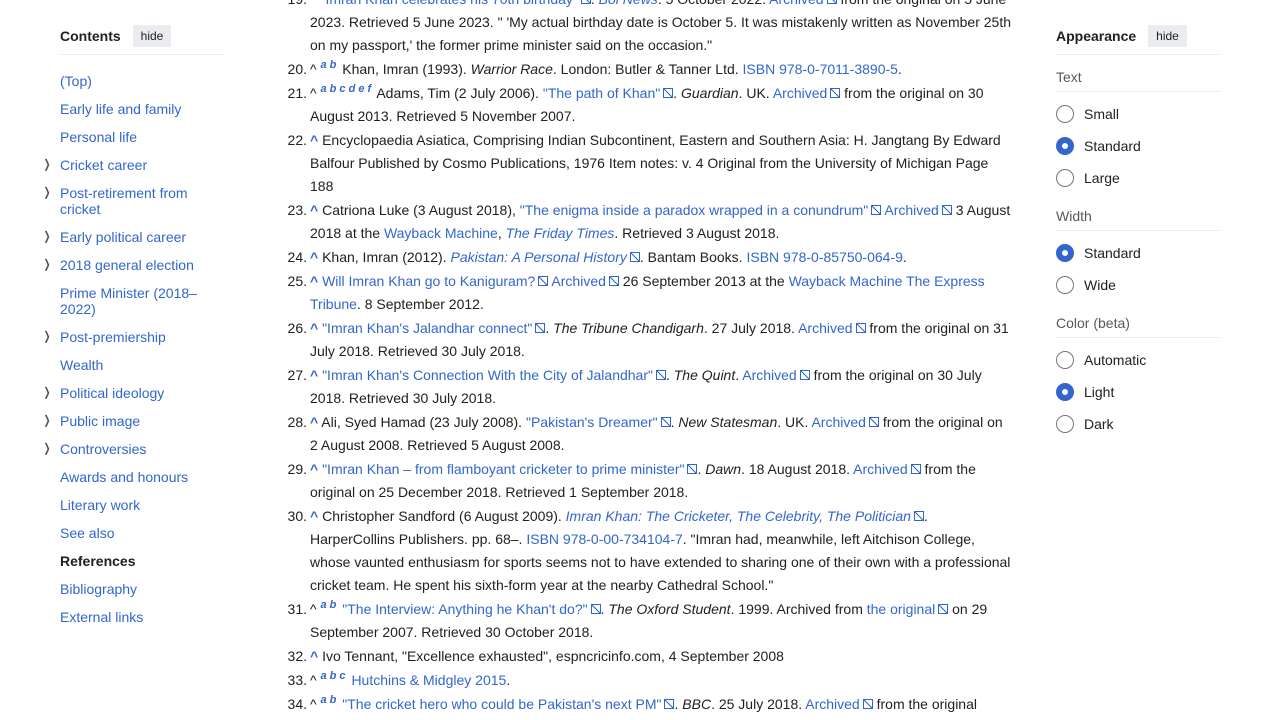 The image size is (1280, 720). What do you see at coordinates (604, 539) in the screenshot?
I see `internal-link: ISBN 978-0-00-734104-7` at bounding box center [604, 539].